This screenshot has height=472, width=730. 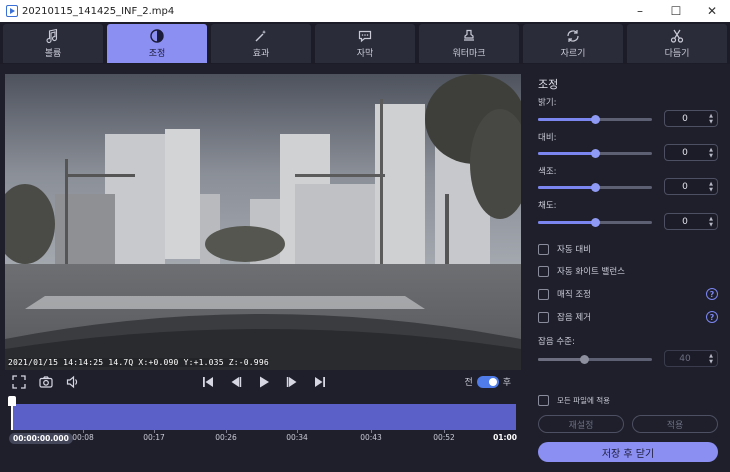 What do you see at coordinates (292, 382) in the screenshot?
I see `next-frame-icon` at bounding box center [292, 382].